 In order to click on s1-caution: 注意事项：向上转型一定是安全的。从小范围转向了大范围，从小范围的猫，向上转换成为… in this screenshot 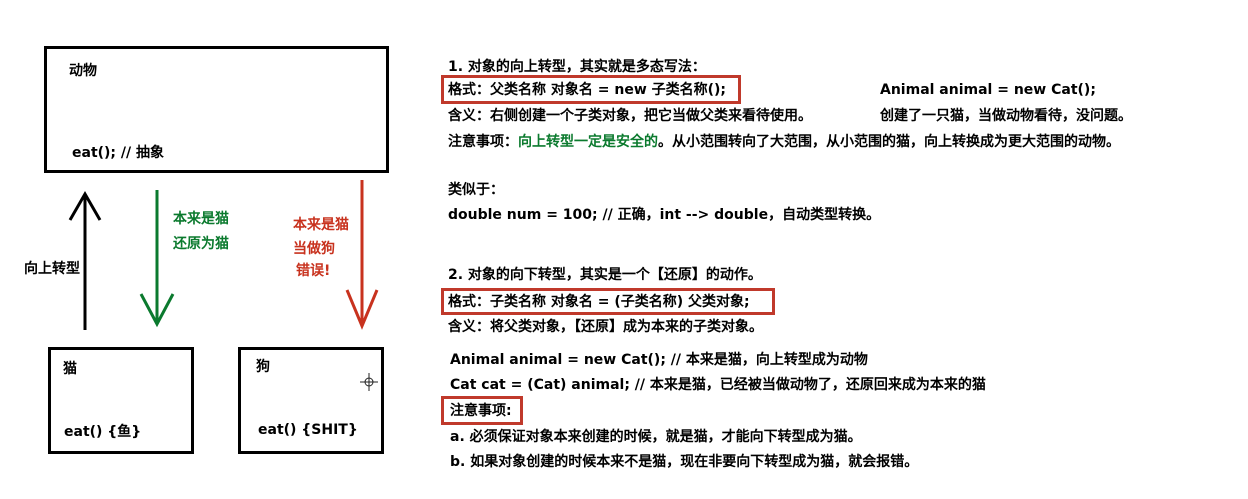, I will do `click(784, 142)`.